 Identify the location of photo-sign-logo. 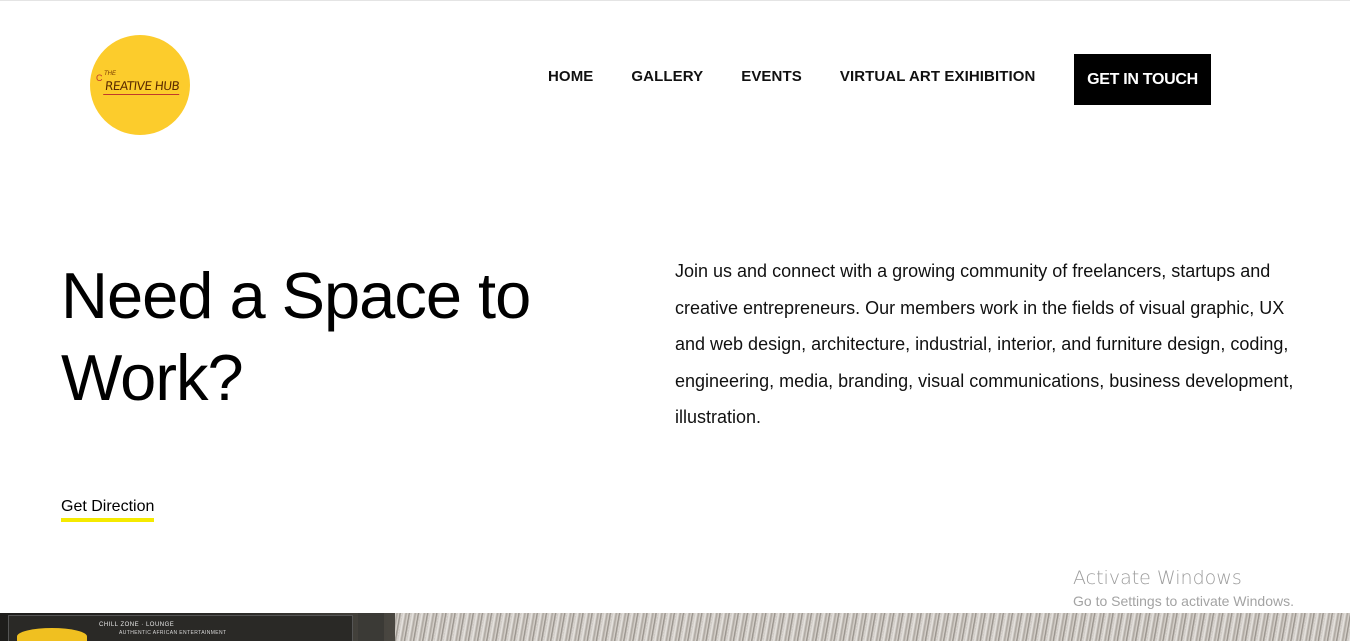
(52, 634).